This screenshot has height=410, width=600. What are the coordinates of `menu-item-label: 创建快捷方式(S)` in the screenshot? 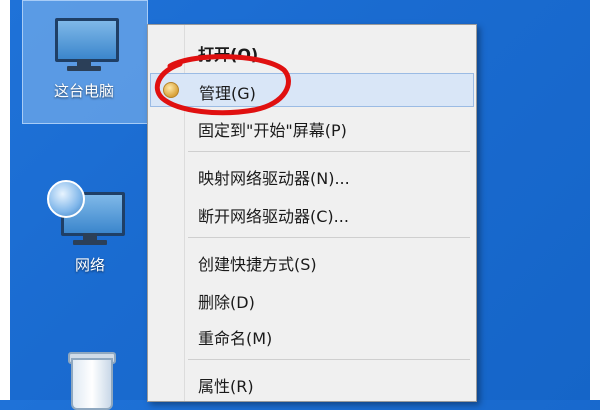 It's located at (257, 264).